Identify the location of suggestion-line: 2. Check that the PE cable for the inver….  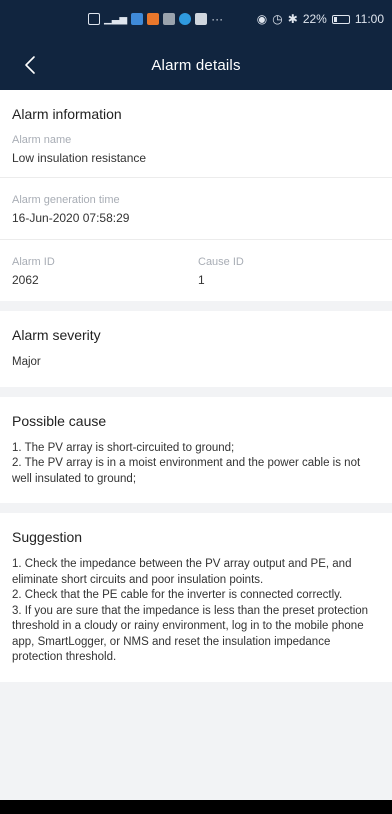
(177, 595).